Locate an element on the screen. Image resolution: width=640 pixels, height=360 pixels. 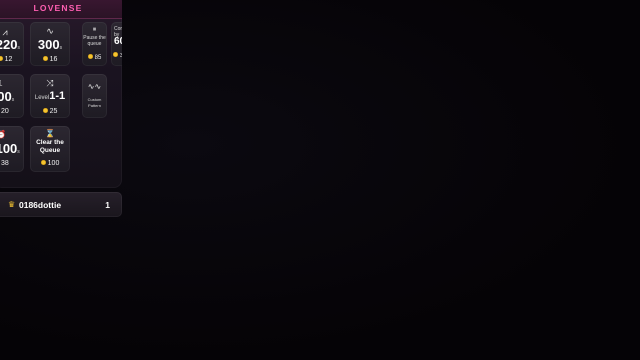
custom-pattern-icon: ∿∿ is located at coordinates (94, 86).